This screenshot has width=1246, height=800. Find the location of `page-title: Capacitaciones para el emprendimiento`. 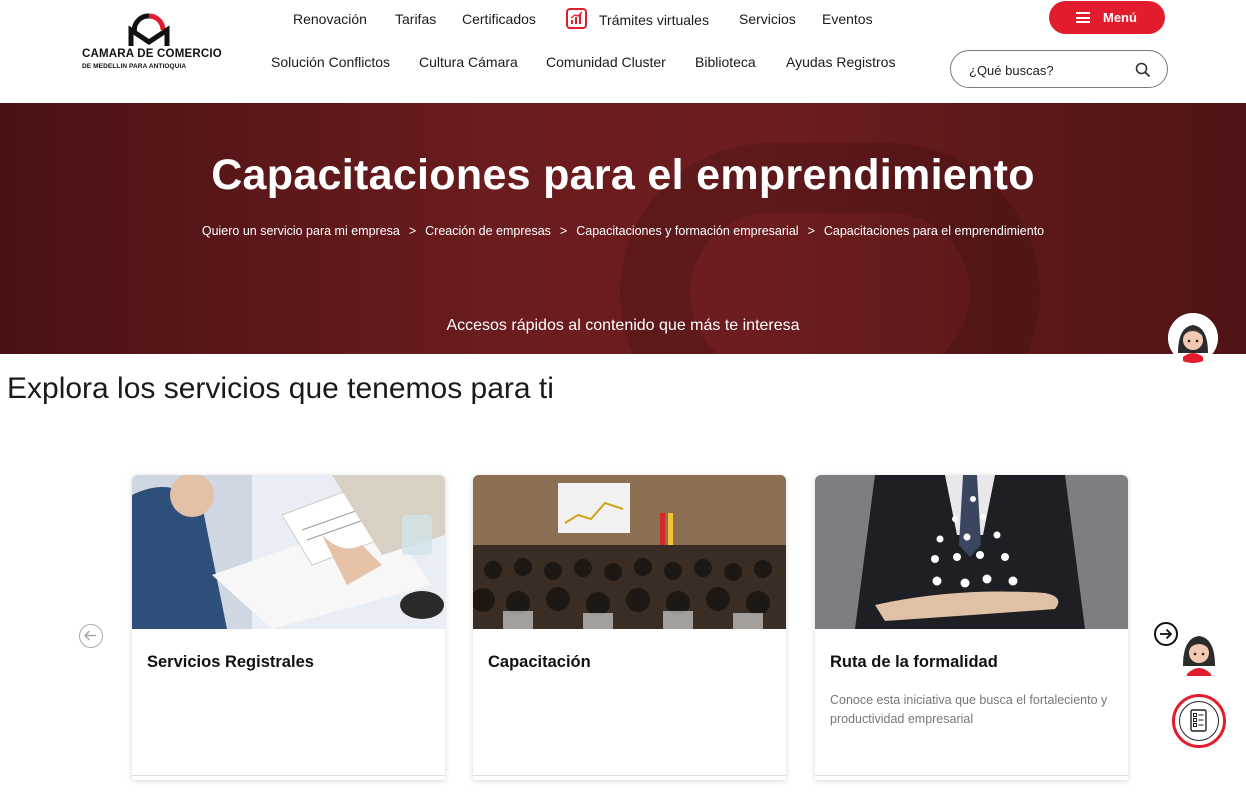

page-title: Capacitaciones para el emprendimiento is located at coordinates (623, 175).